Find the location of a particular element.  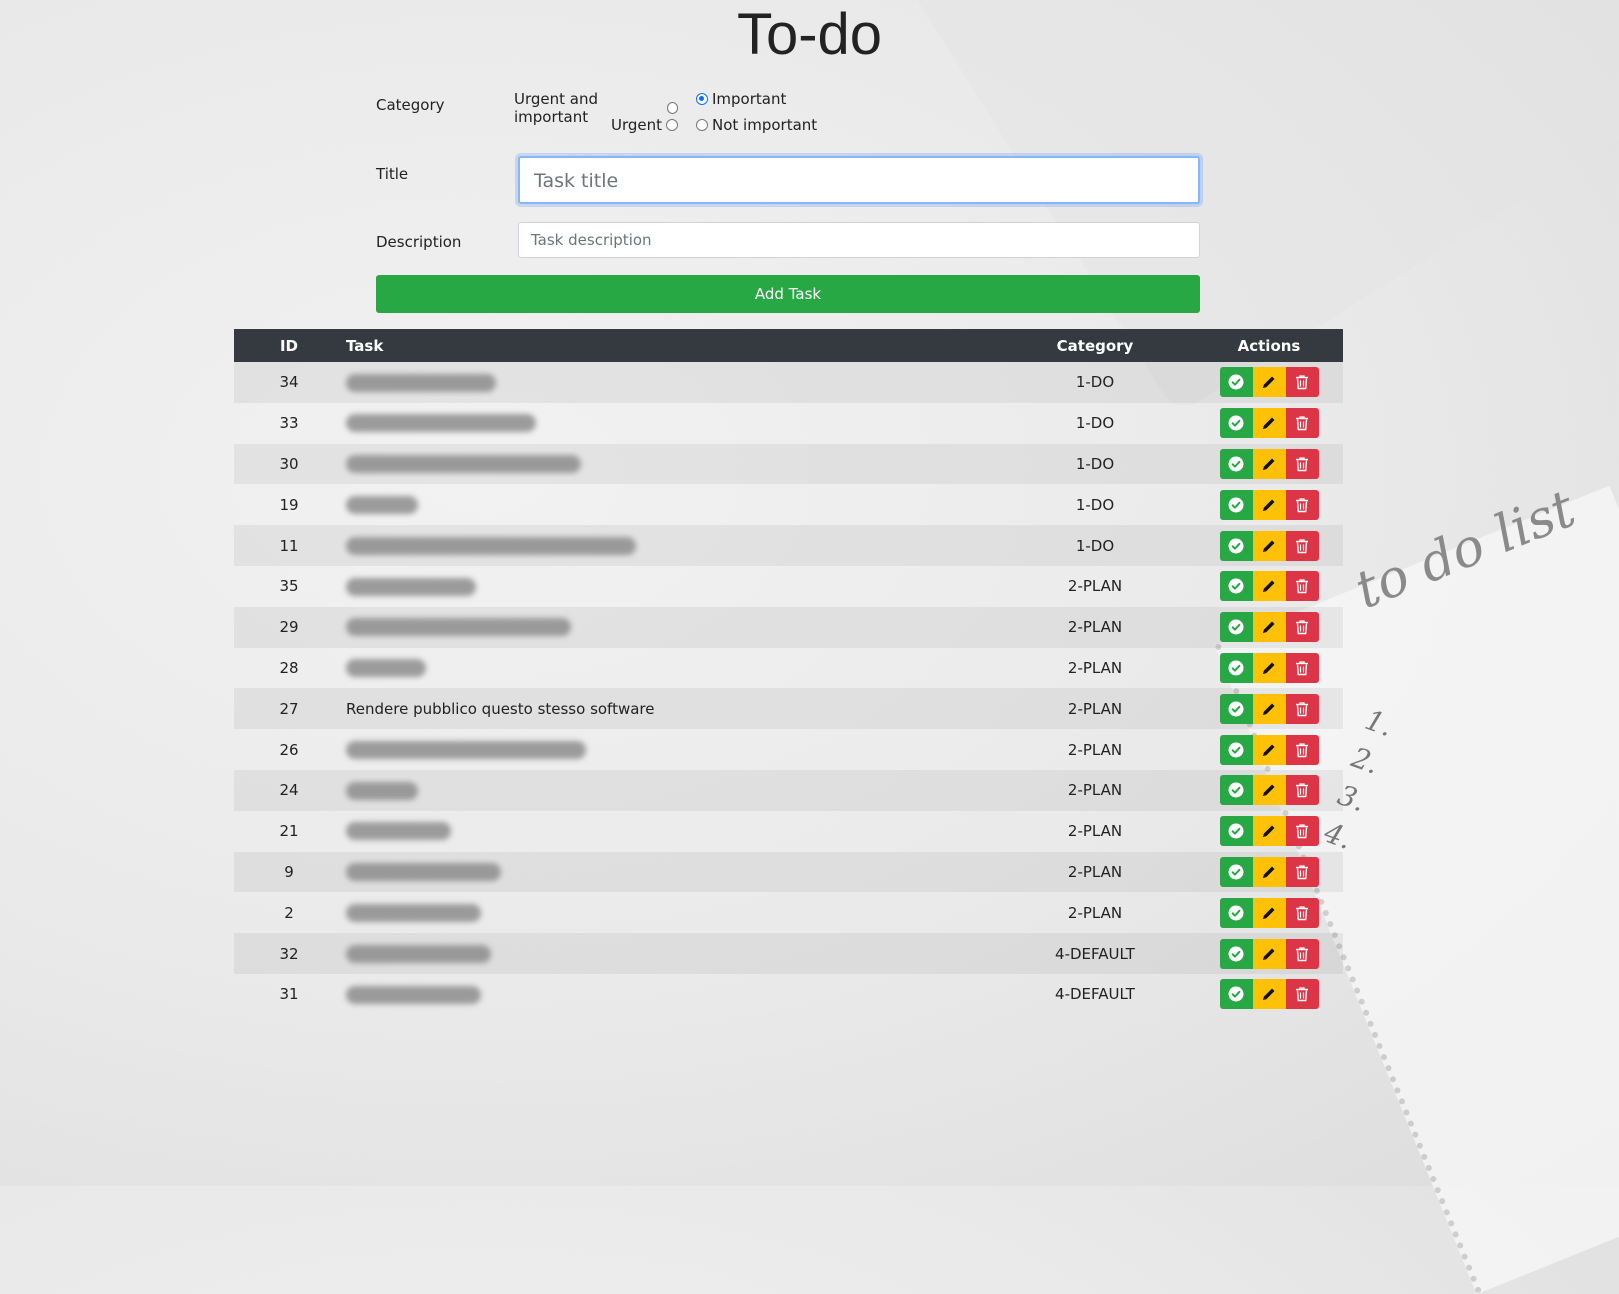

table-row: 34 1-DO is located at coordinates (788, 382).